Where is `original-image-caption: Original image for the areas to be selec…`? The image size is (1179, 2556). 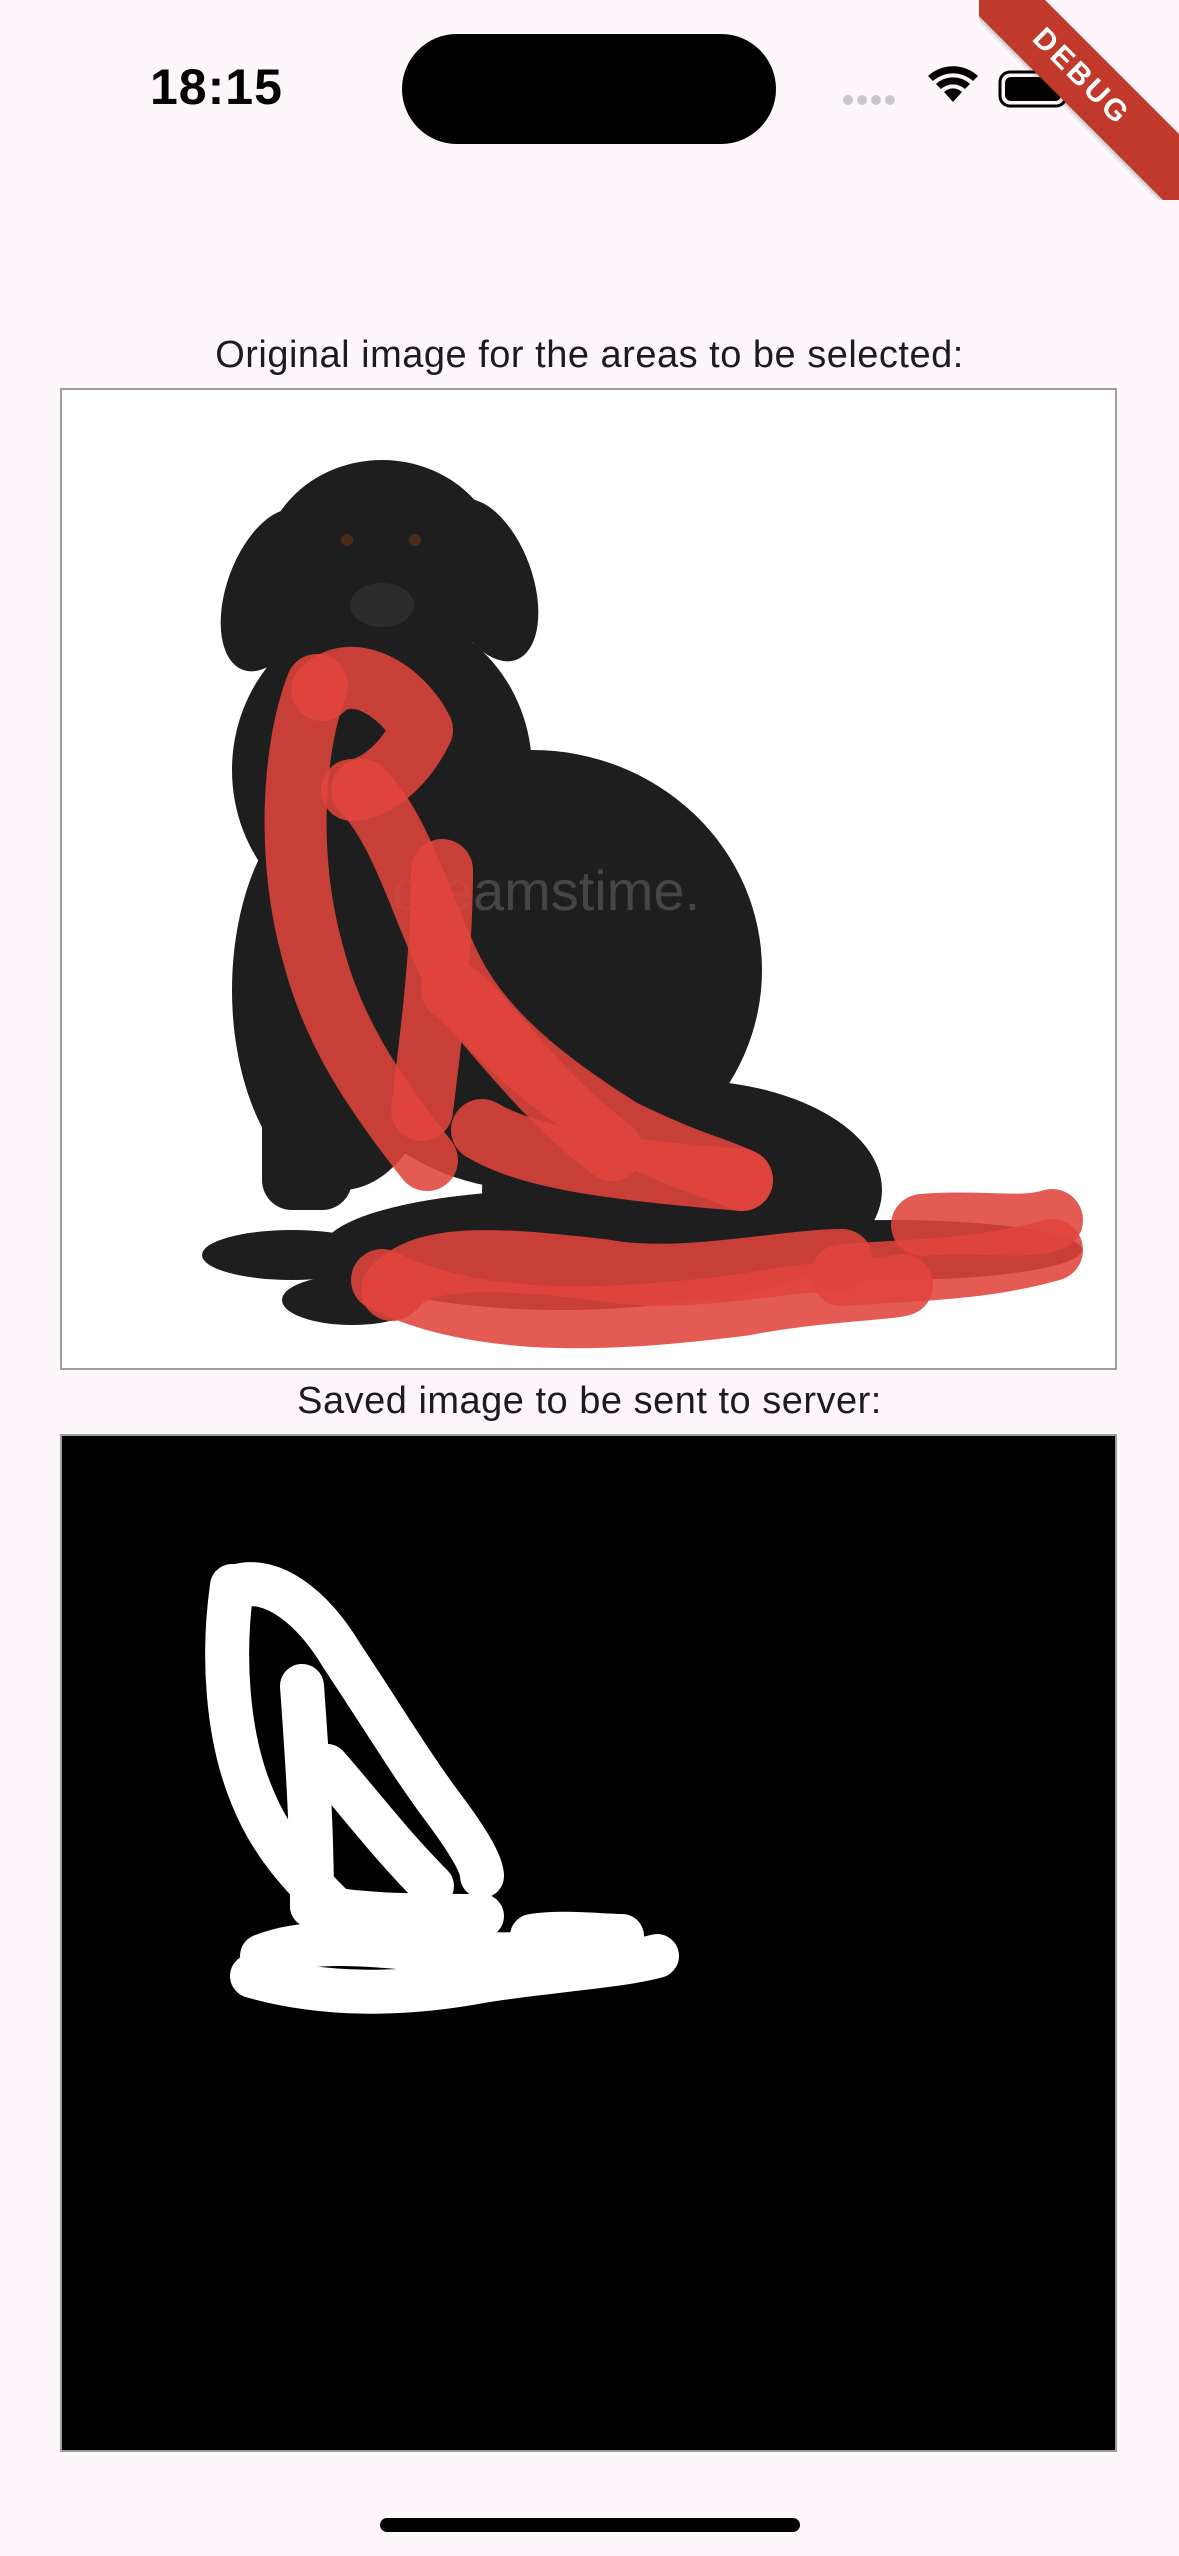
original-image-caption: Original image for the areas to be selec… is located at coordinates (589, 355).